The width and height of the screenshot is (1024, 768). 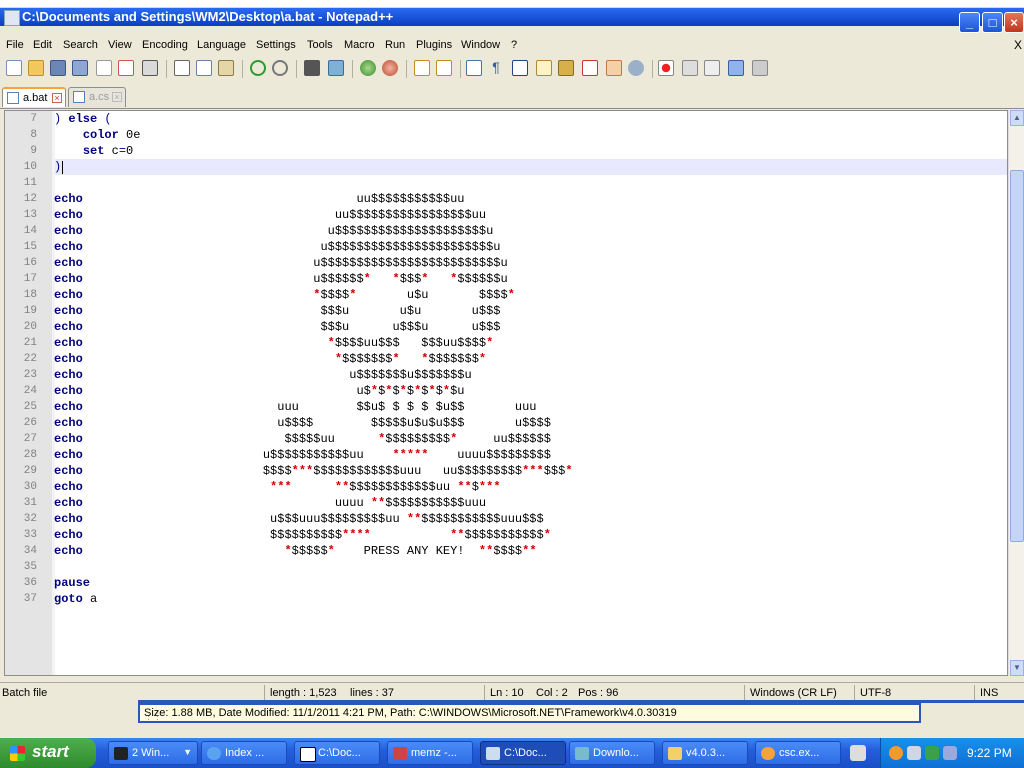 I want to click on volume-tray-icon, so click(x=950, y=753).